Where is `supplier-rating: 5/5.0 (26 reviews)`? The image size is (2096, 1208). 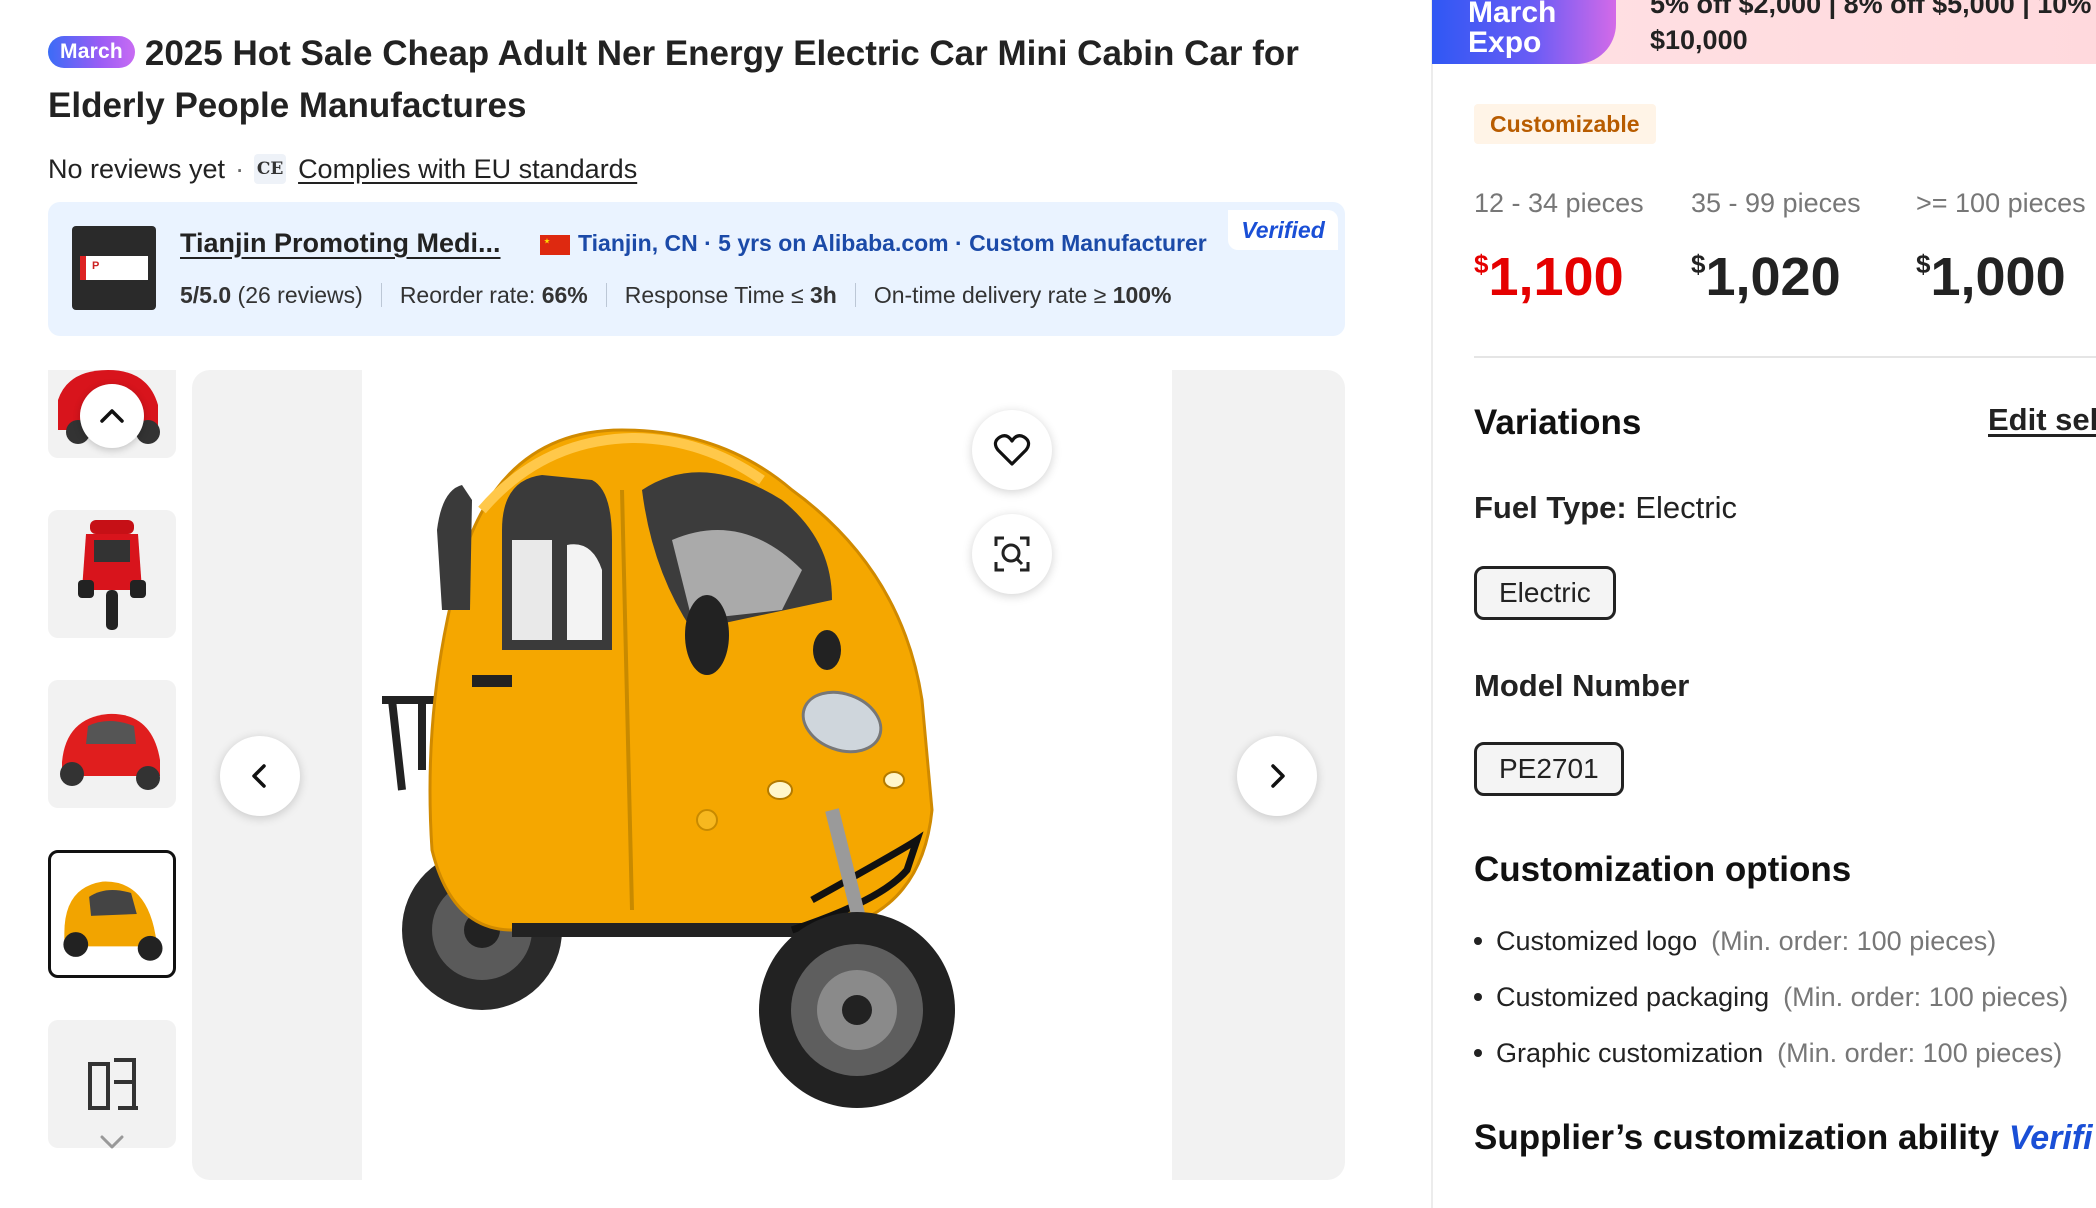 supplier-rating: 5/5.0 (26 reviews) is located at coordinates (271, 295).